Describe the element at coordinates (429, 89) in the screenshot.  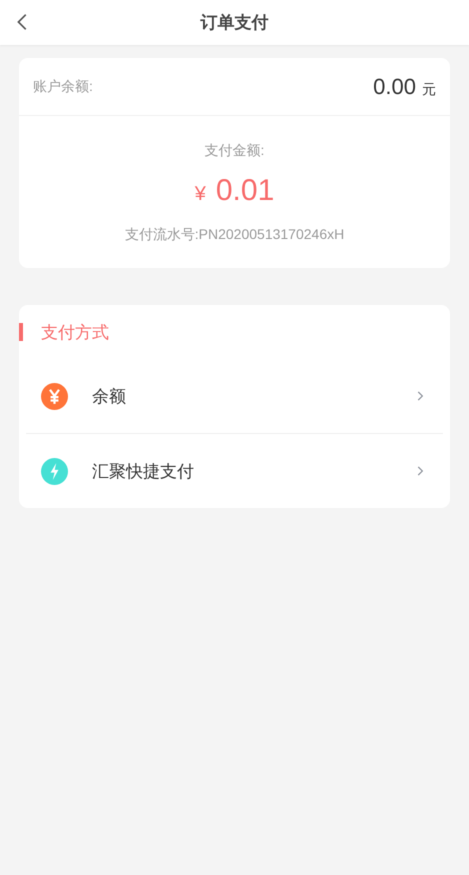
I see `balance-unit: 元` at that location.